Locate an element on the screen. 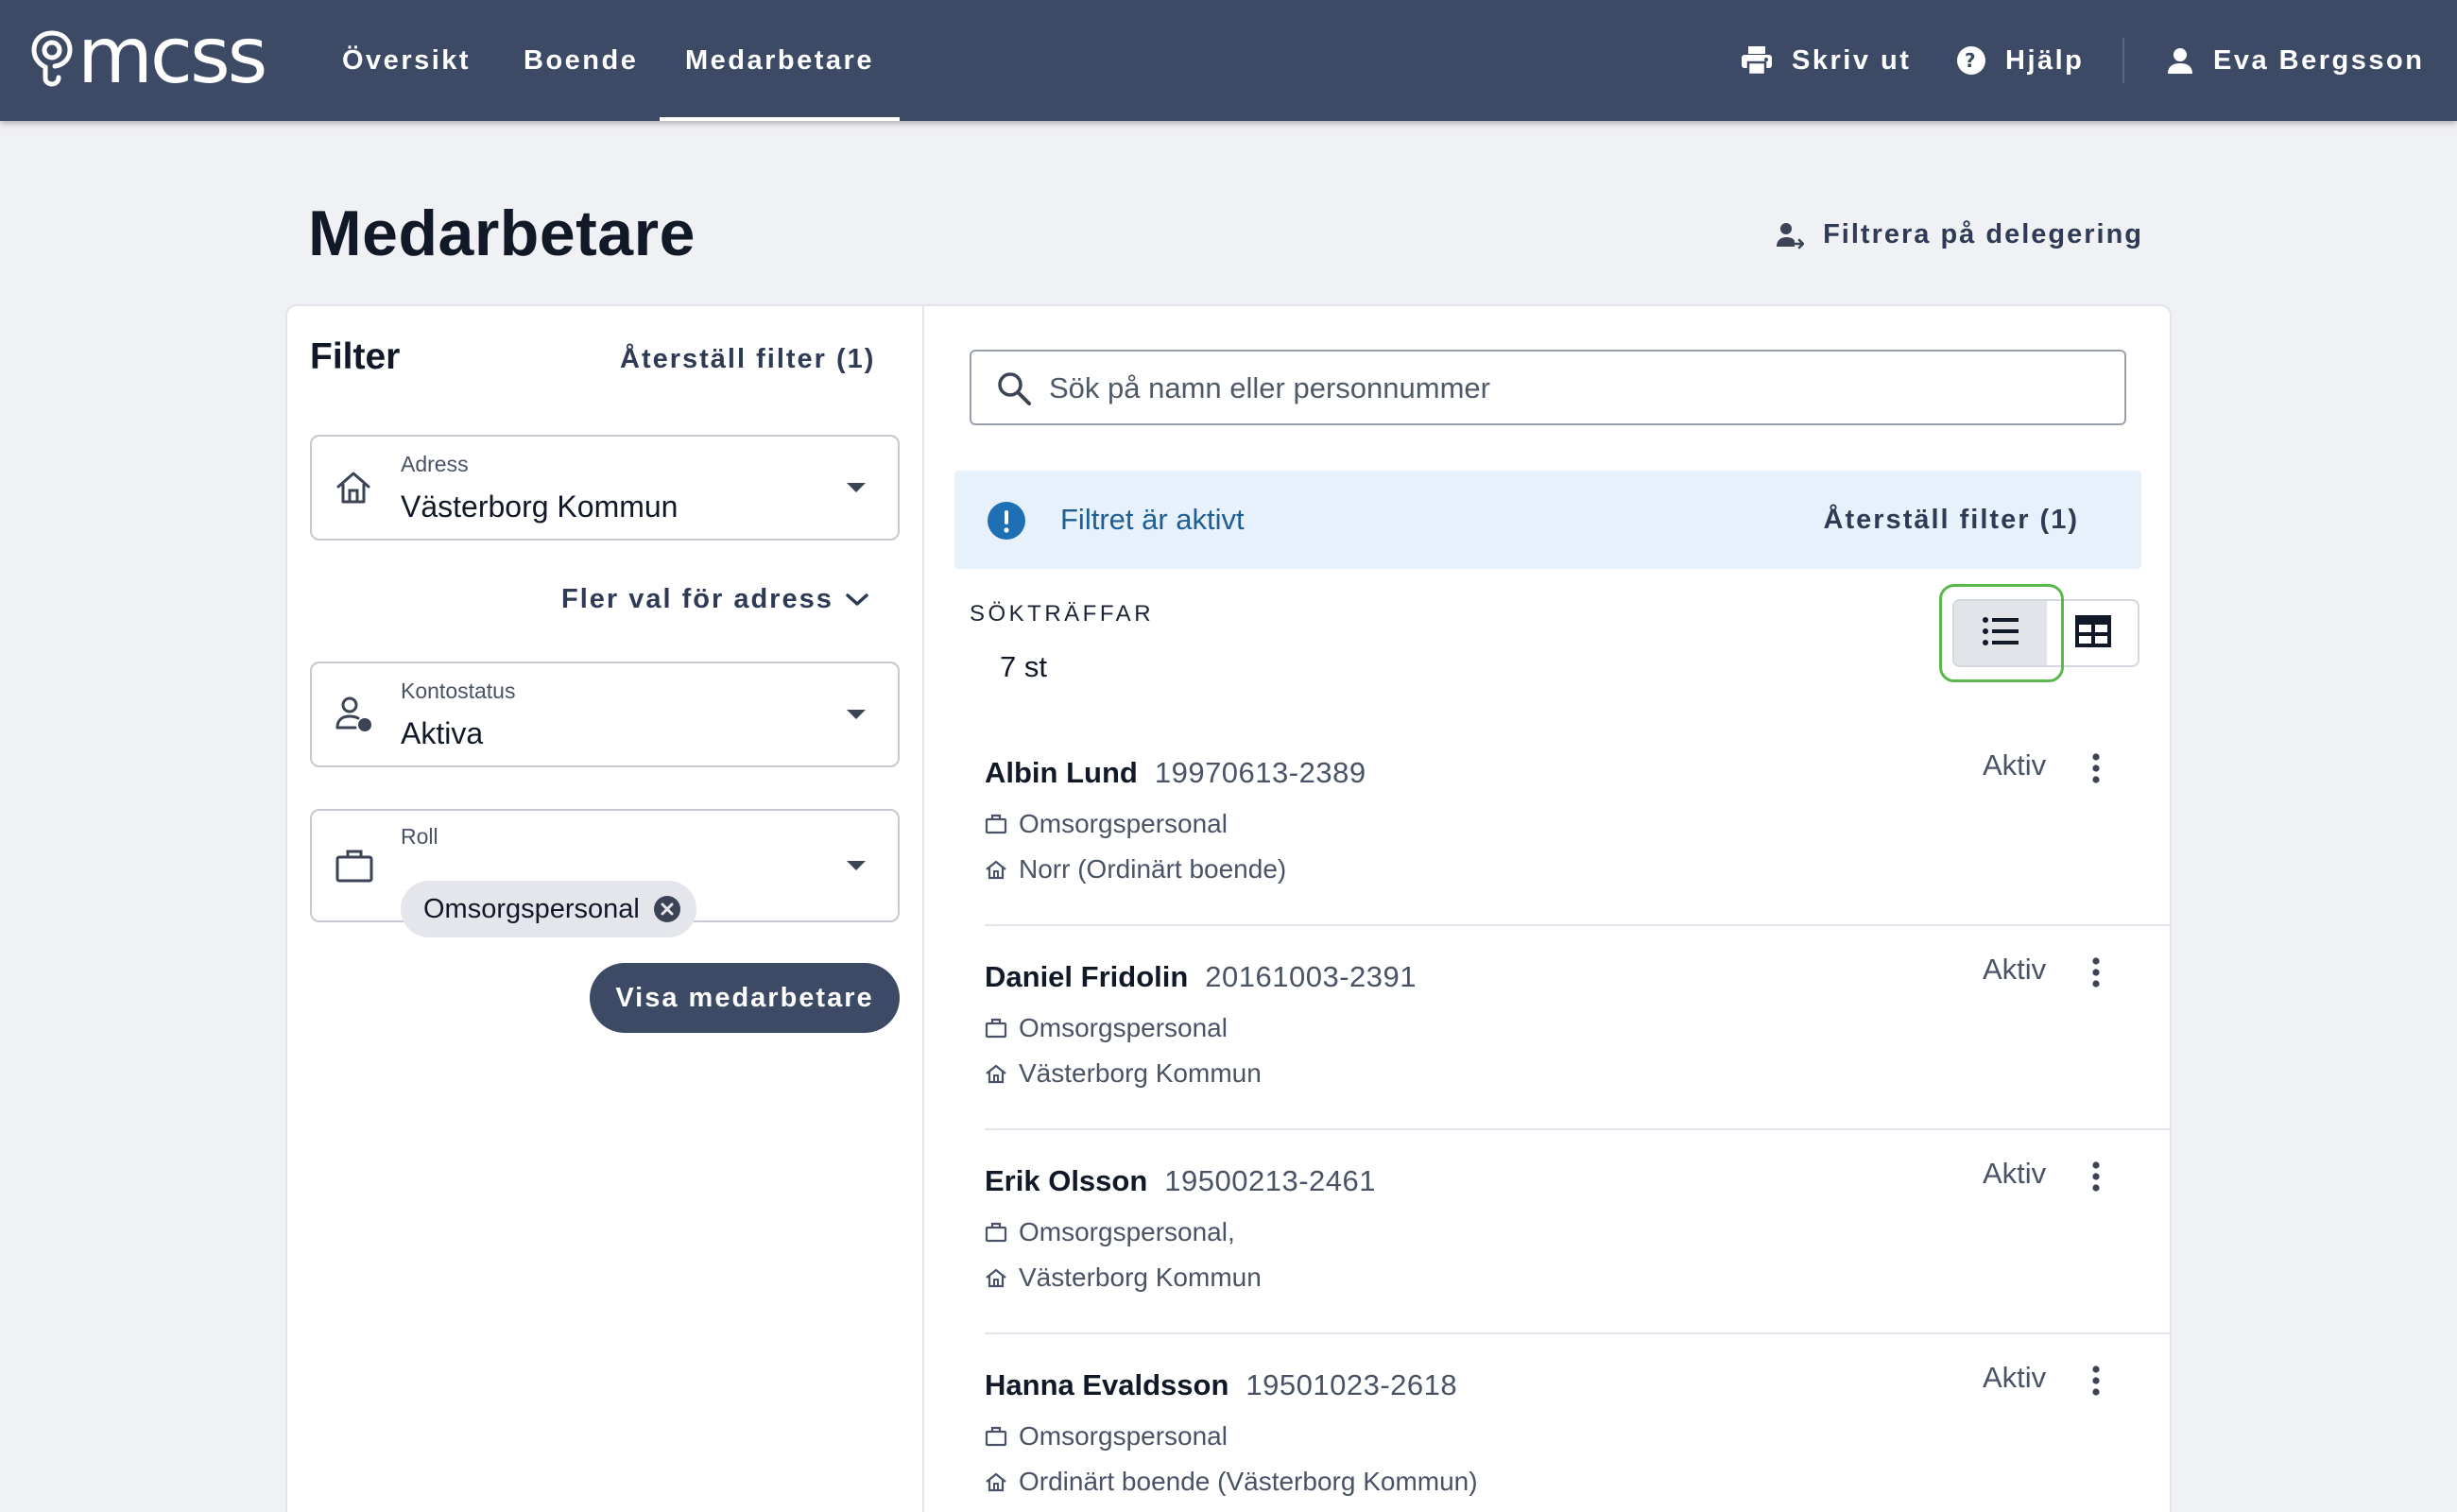 The height and width of the screenshot is (1512, 2457). filter-active-alert: Filtret är aktivt Återställ filter (1) is located at coordinates (1547, 520).